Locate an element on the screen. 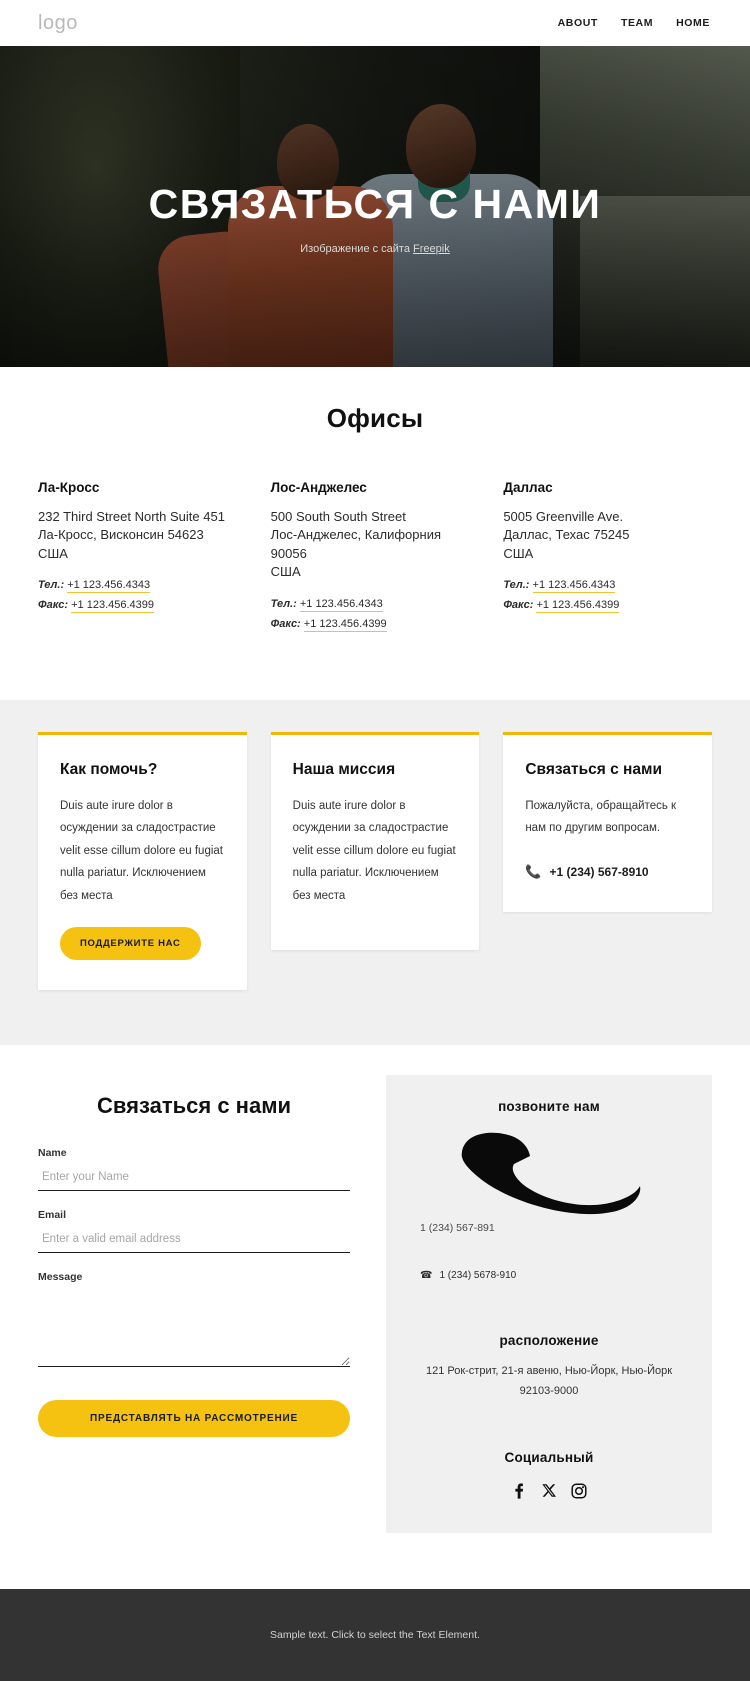 Image resolution: width=750 pixels, height=1681 pixels. phone-handset-icon is located at coordinates (551, 1173).